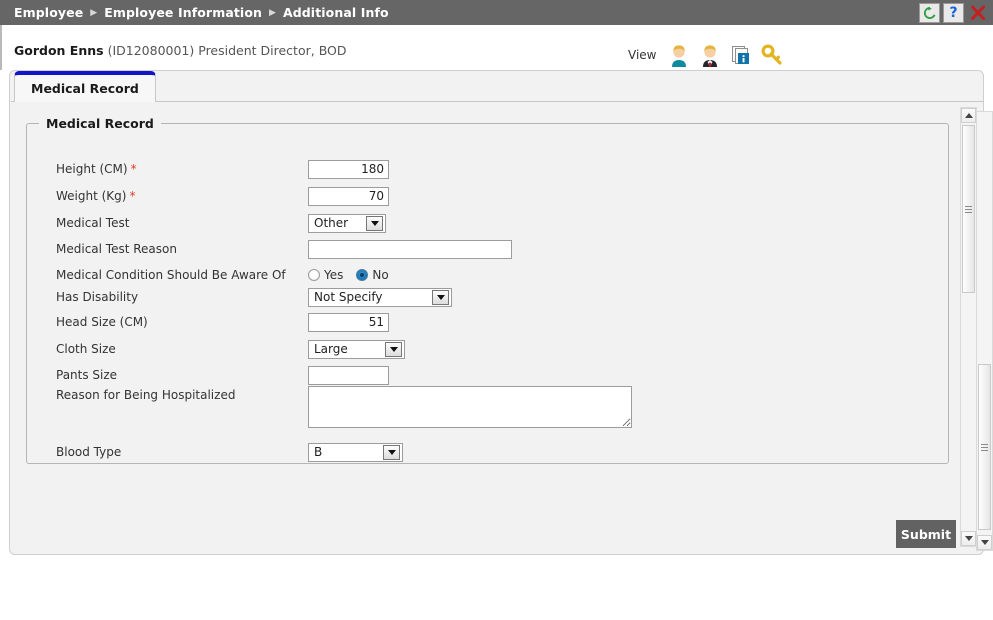  I want to click on triangle-up-icon, so click(968, 115).